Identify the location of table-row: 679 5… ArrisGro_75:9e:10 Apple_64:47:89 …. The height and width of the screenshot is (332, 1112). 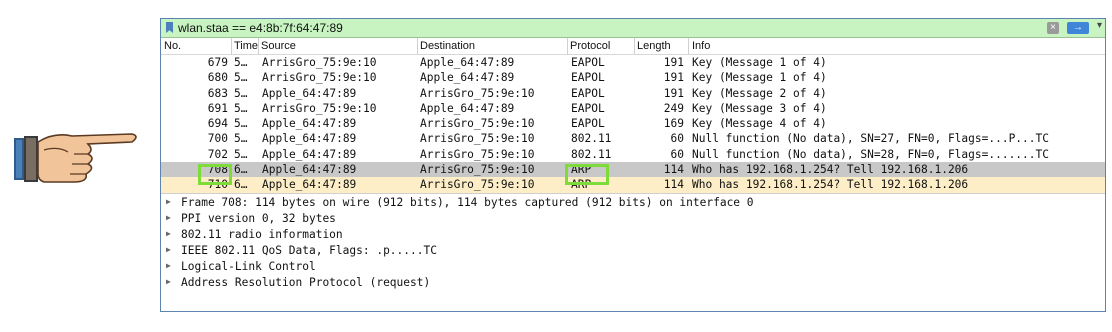
(633, 62).